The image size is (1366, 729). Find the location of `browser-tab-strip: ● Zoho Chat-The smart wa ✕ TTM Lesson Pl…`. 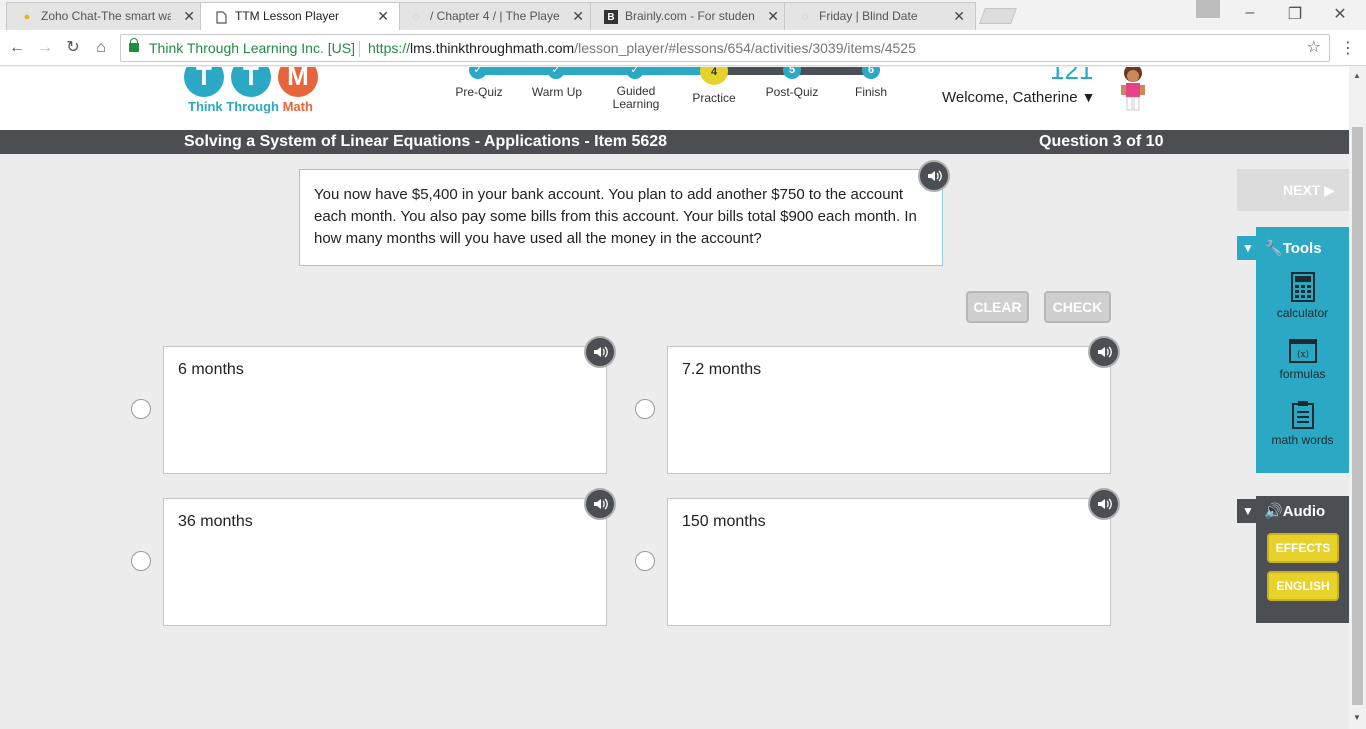

browser-tab-strip: ● Zoho Chat-The smart wa ✕ TTM Lesson Pl… is located at coordinates (683, 15).